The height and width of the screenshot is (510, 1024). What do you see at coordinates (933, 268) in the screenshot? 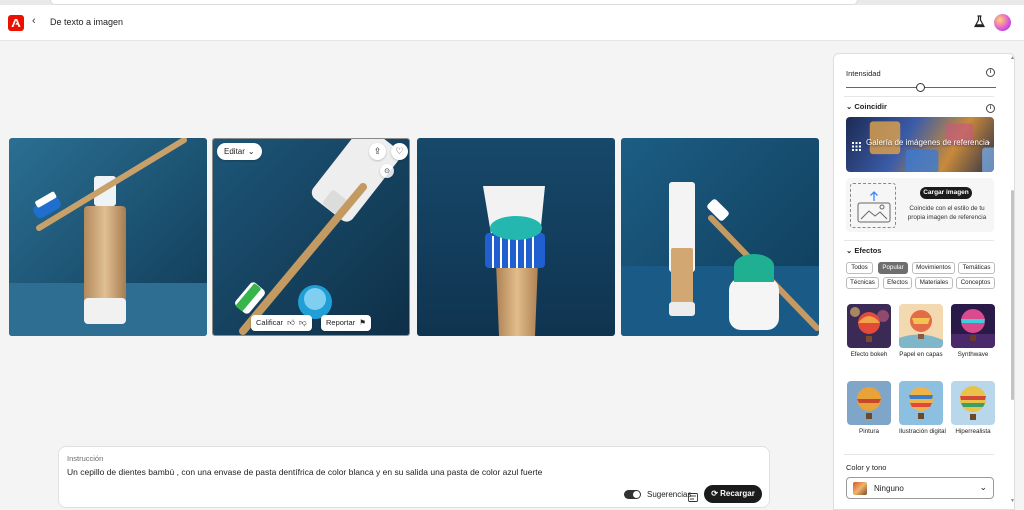
I see `chip-movimientos: Movimientos` at bounding box center [933, 268].